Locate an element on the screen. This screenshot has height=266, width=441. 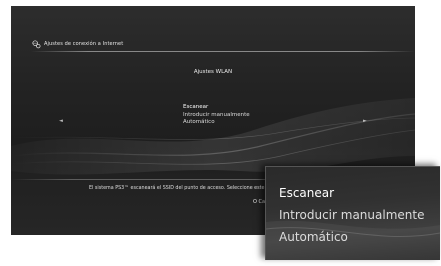
button-hint-label: O Ca is located at coordinates (259, 202).